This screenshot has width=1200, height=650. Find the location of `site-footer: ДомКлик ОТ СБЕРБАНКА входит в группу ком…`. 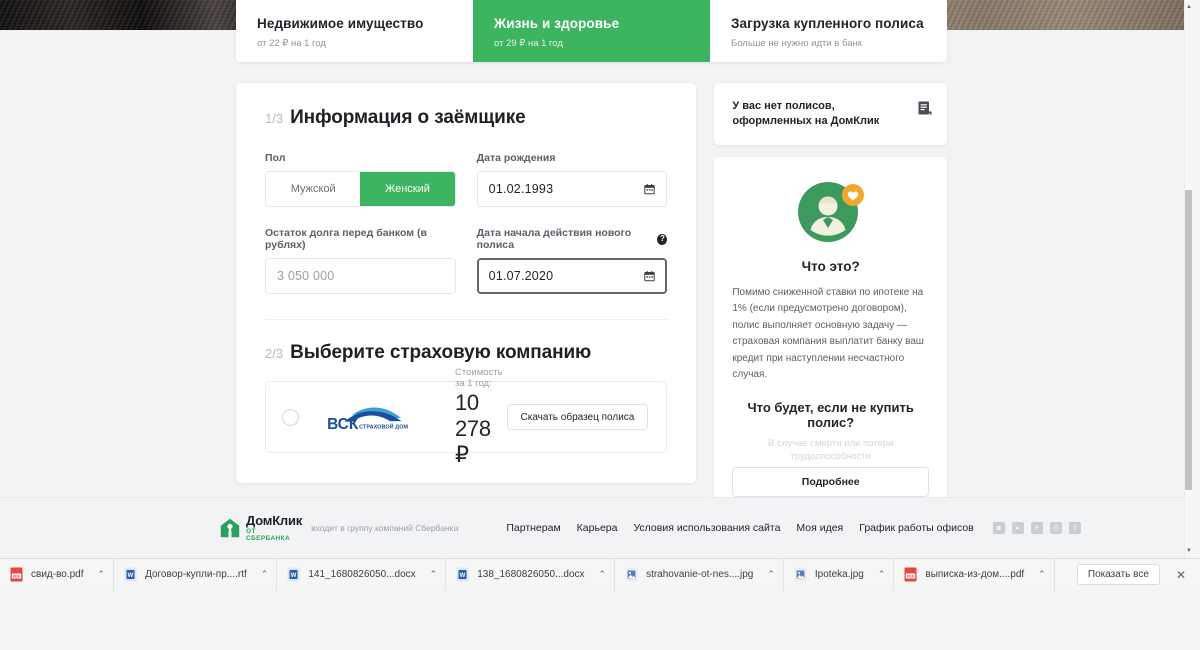

site-footer: ДомКлик ОТ СБЕРБАНКА входит в группу ком… is located at coordinates (596, 527).